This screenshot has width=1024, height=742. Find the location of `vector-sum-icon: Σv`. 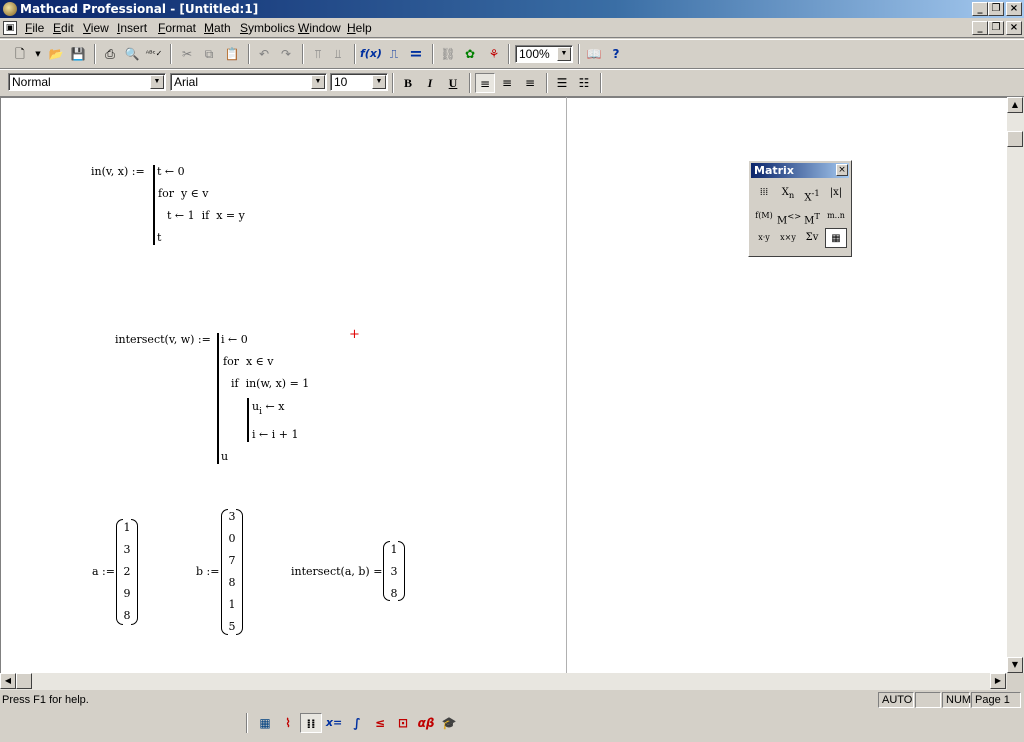

vector-sum-icon: Σv is located at coordinates (812, 238).